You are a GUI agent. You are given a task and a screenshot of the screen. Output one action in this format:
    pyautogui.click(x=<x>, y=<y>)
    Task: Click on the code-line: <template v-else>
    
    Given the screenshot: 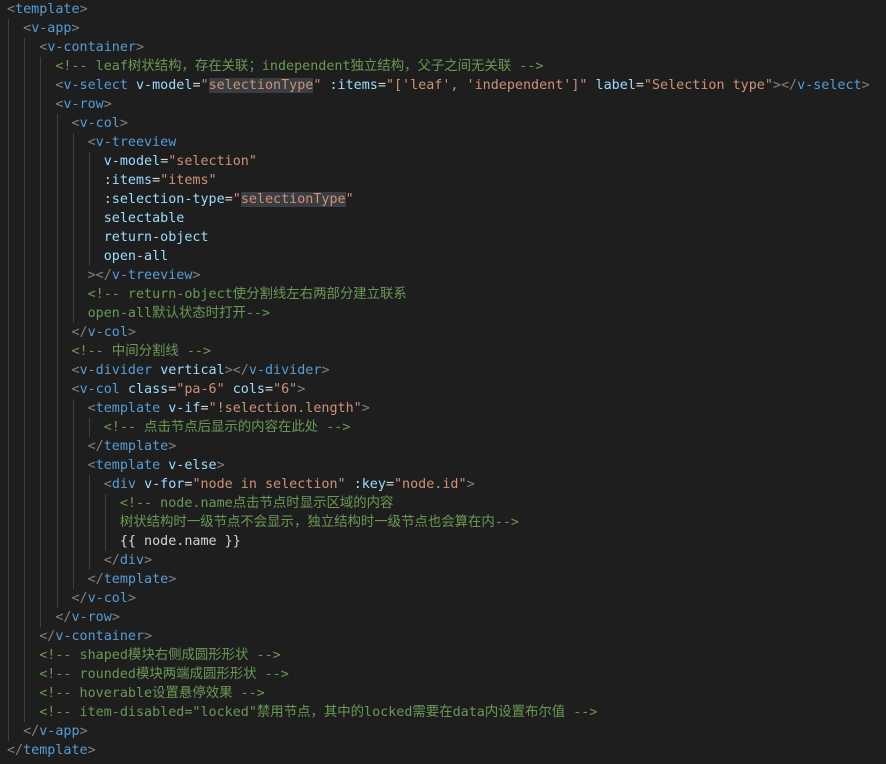 What is the action you would take?
    pyautogui.click(x=443, y=465)
    